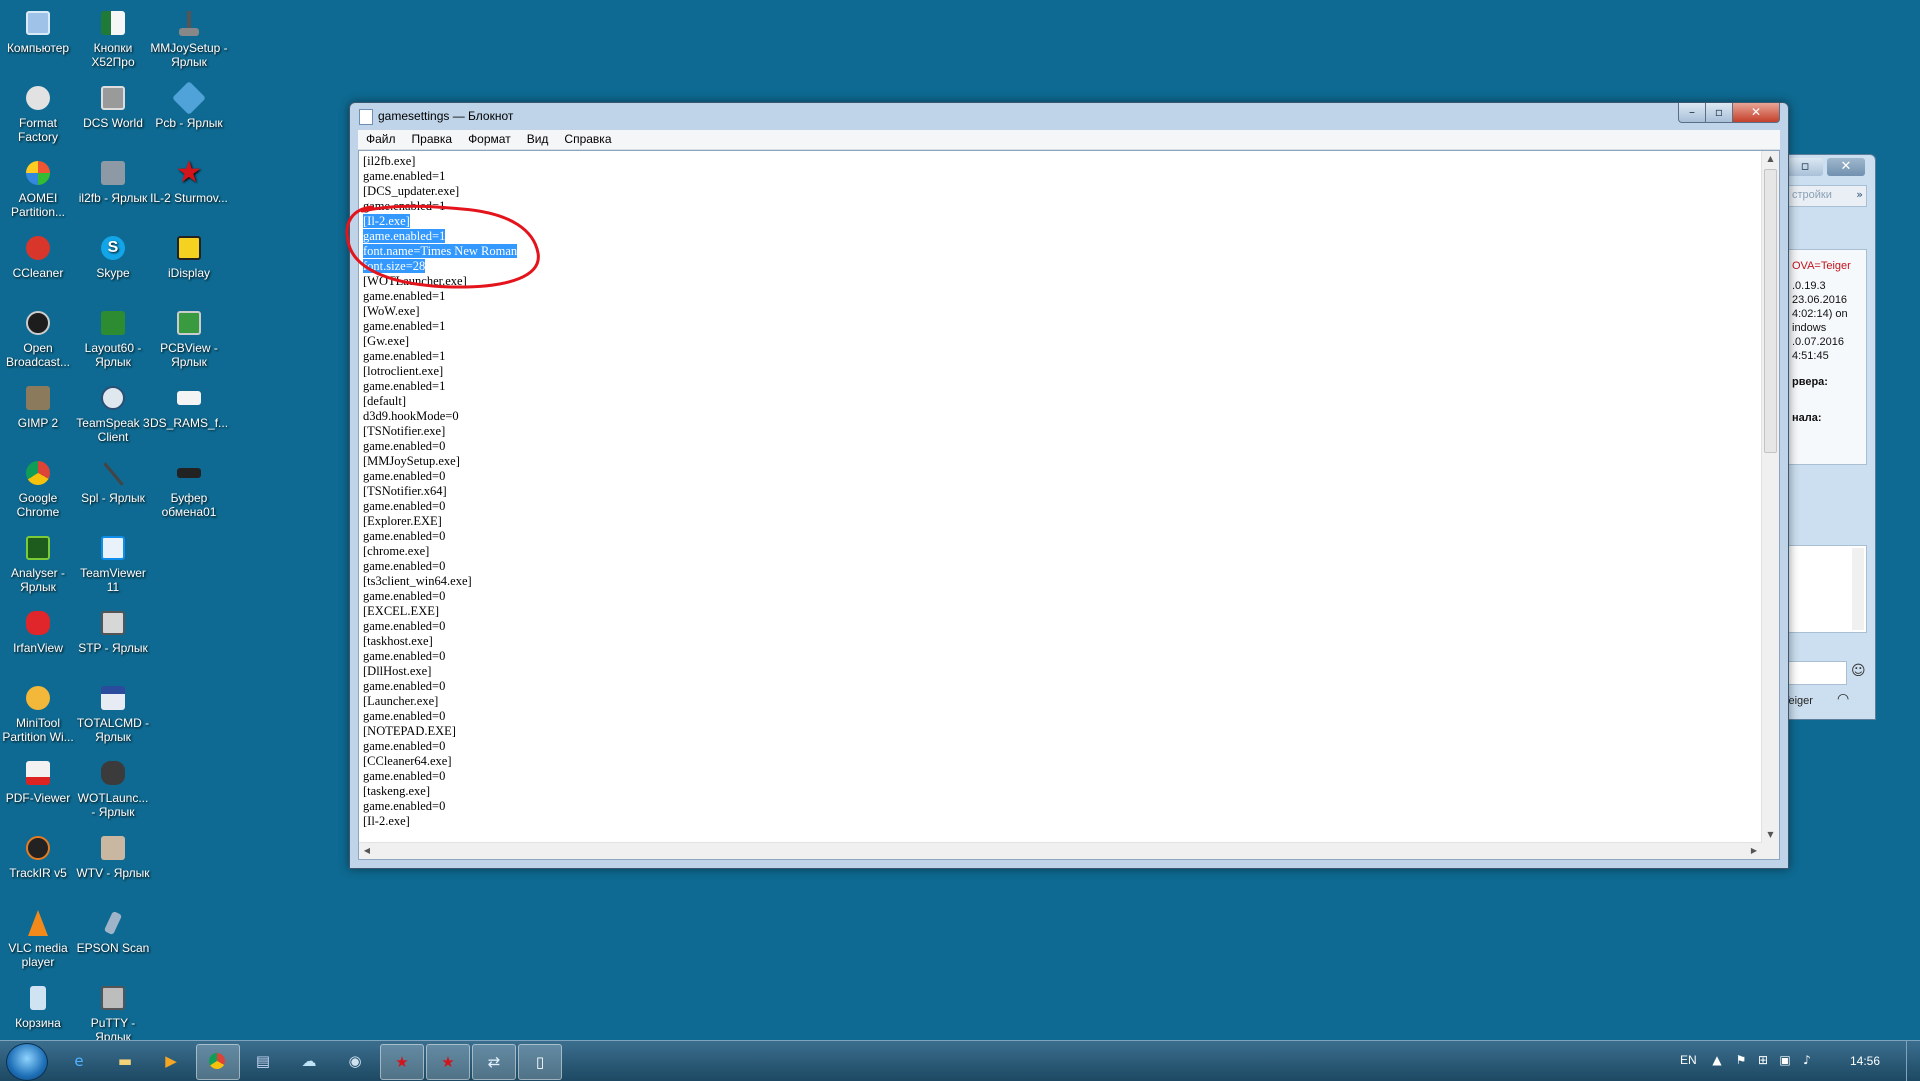  What do you see at coordinates (1061, 161) in the screenshot?
I see `text-line: [il2fb.exe]` at bounding box center [1061, 161].